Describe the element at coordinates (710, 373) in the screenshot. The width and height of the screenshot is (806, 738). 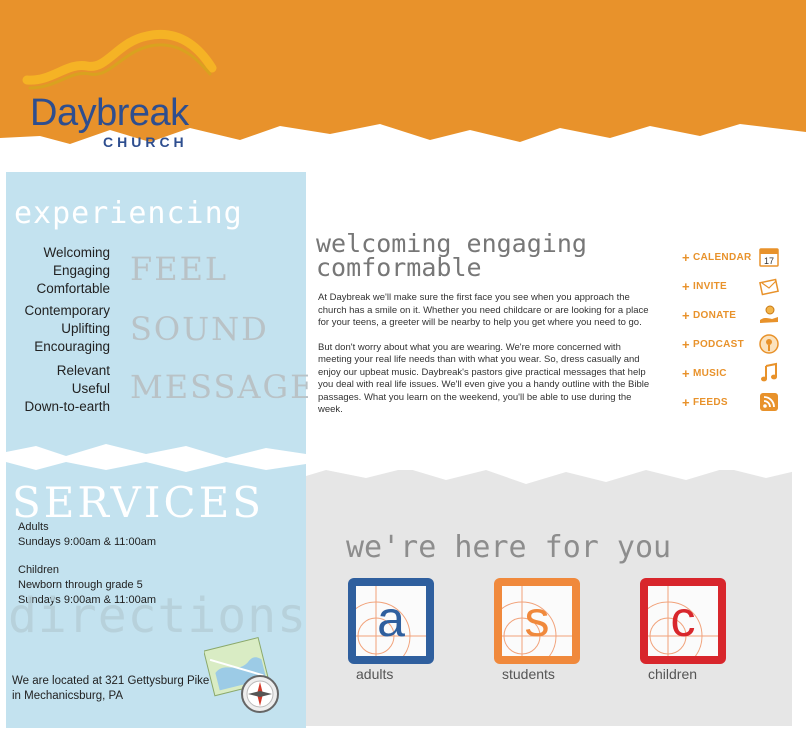
I see `link-label: MUSIC` at that location.